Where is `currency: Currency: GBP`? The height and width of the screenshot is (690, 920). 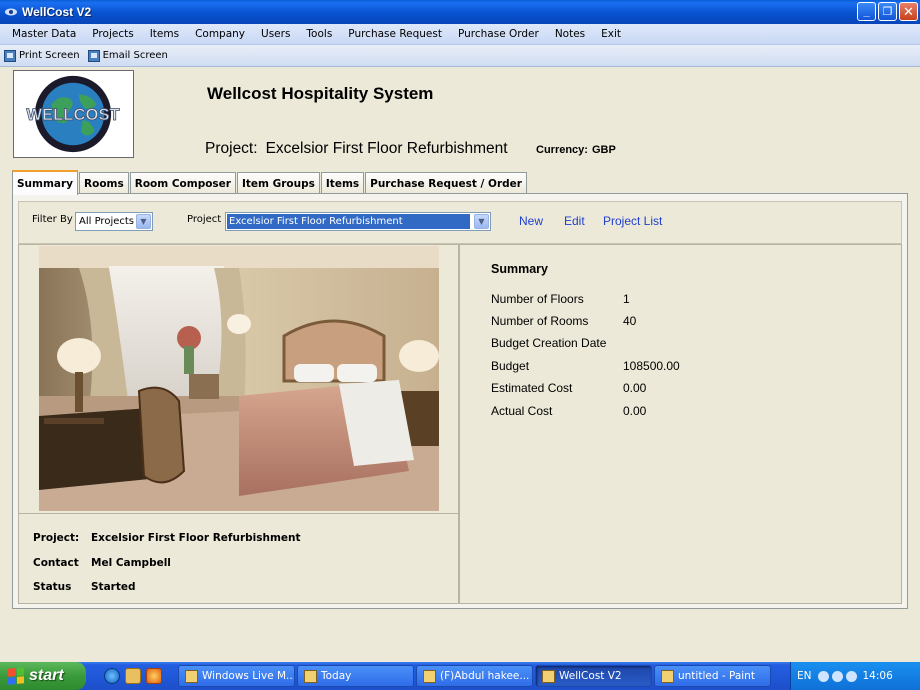 currency: Currency: GBP is located at coordinates (576, 150).